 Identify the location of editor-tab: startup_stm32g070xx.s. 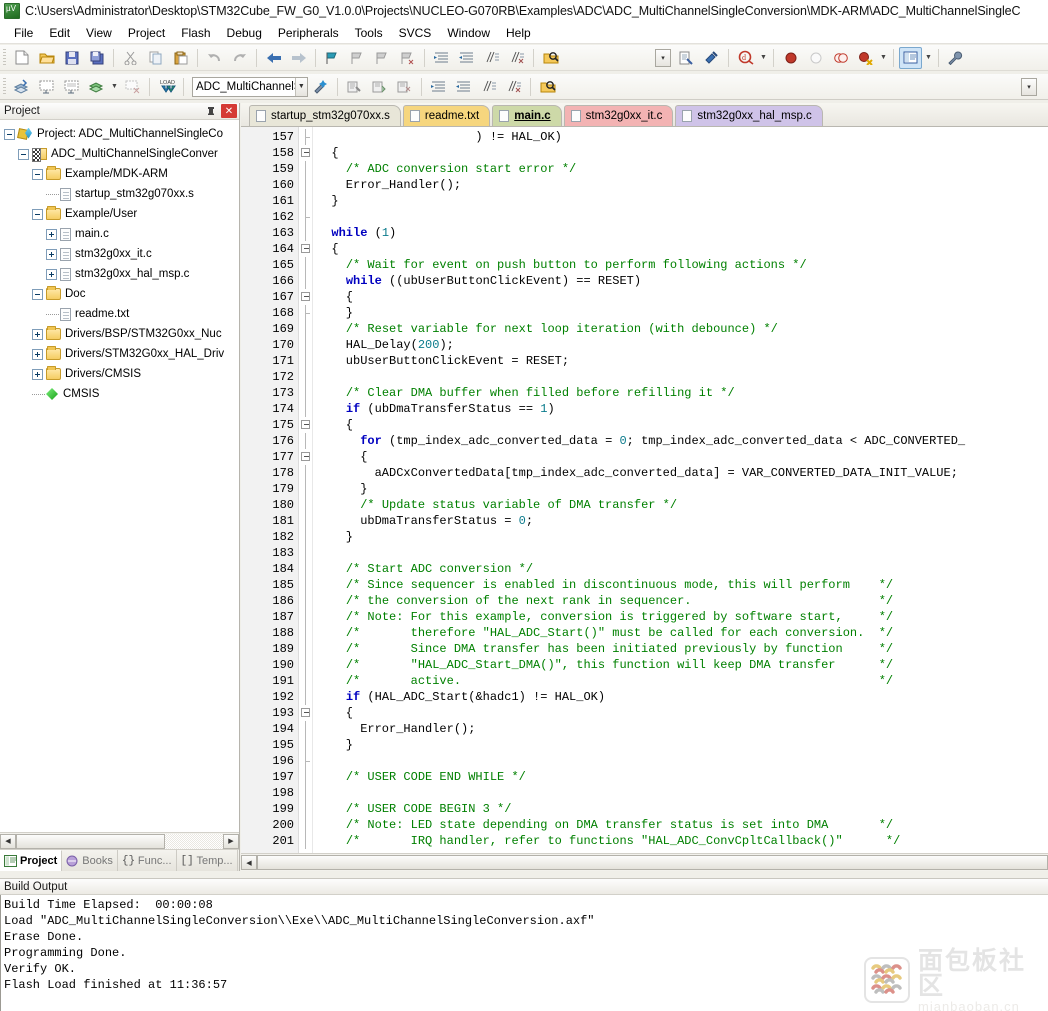
(325, 115).